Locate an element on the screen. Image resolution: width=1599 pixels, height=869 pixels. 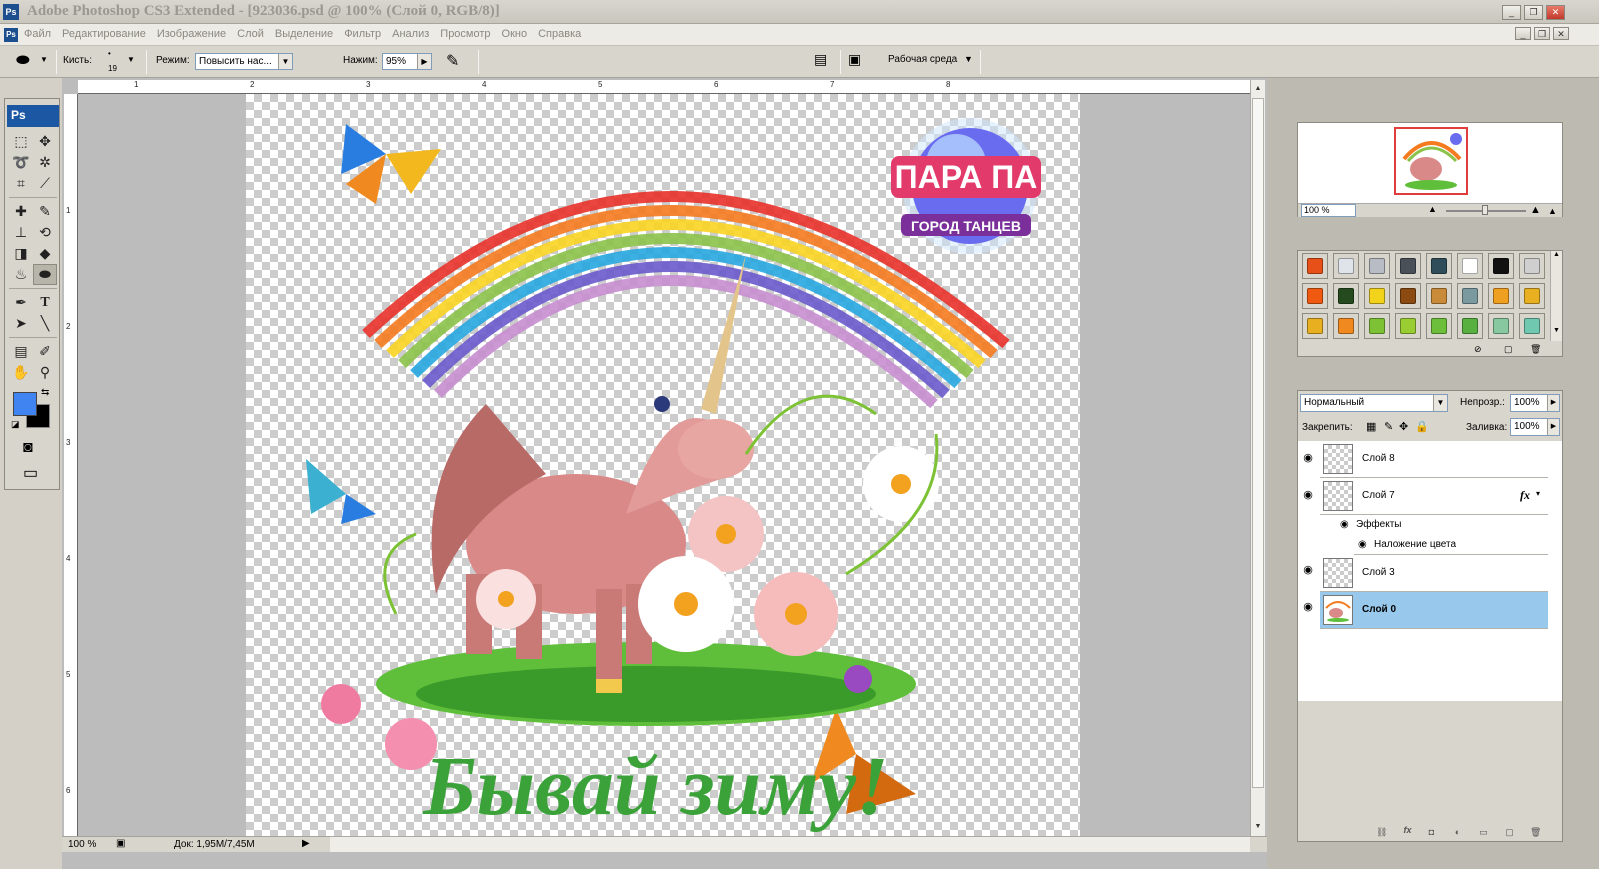
brush-tool-icon: ✎ is located at coordinates (45, 211).